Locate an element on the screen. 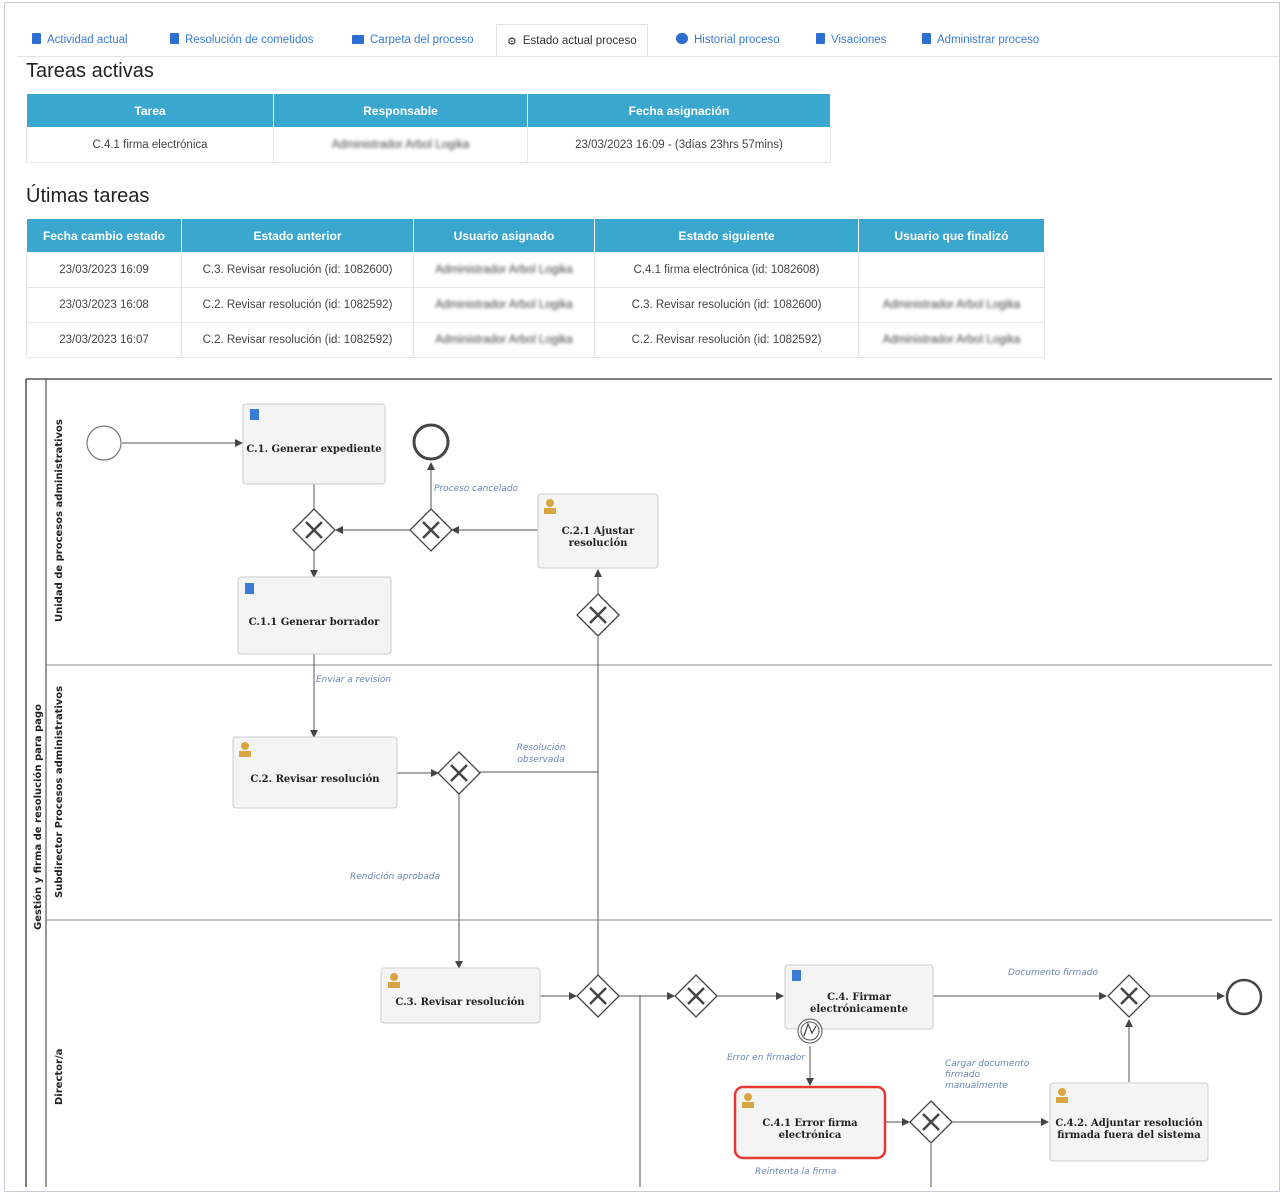  svg-text: C.1.1 Generar borrador is located at coordinates (315, 622).